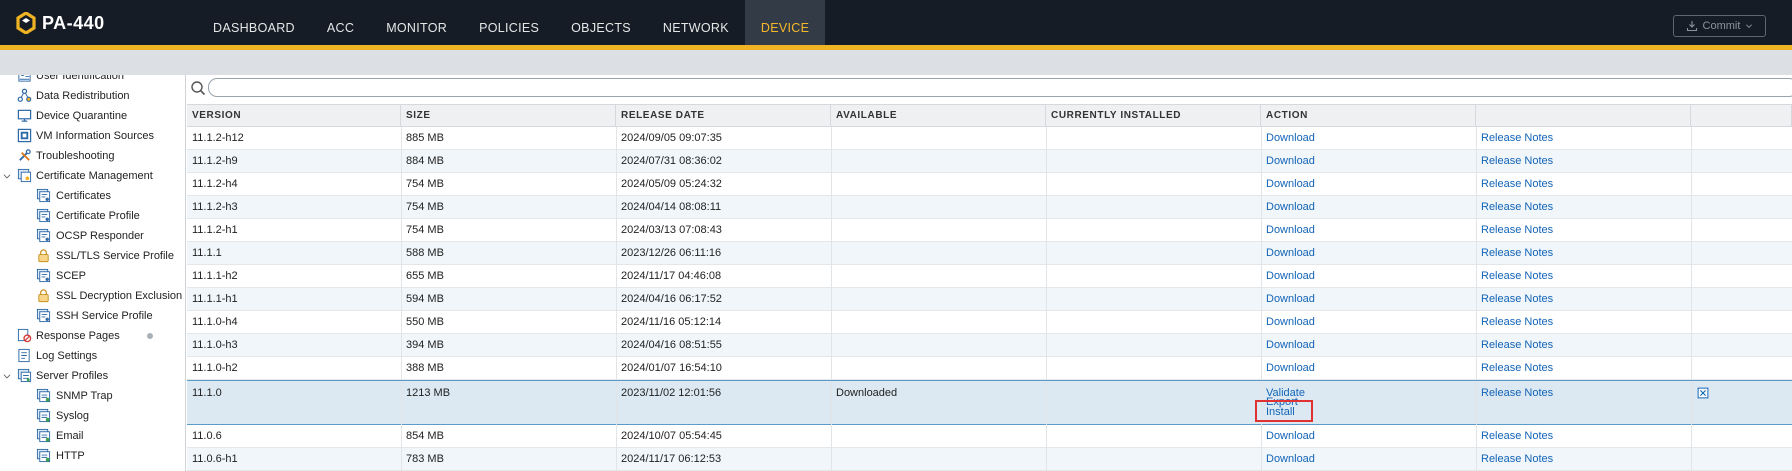 Image resolution: width=1792 pixels, height=471 pixels. Describe the element at coordinates (92, 316) in the screenshot. I see `sidebar-item-ssh-service-profile: SSH Service Profile` at that location.